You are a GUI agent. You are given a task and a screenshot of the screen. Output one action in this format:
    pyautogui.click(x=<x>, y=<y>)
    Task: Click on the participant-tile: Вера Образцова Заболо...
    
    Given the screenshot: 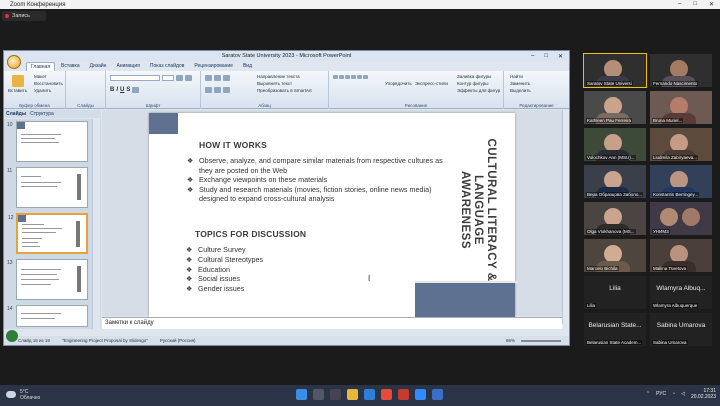 What is the action you would take?
    pyautogui.click(x=615, y=181)
    